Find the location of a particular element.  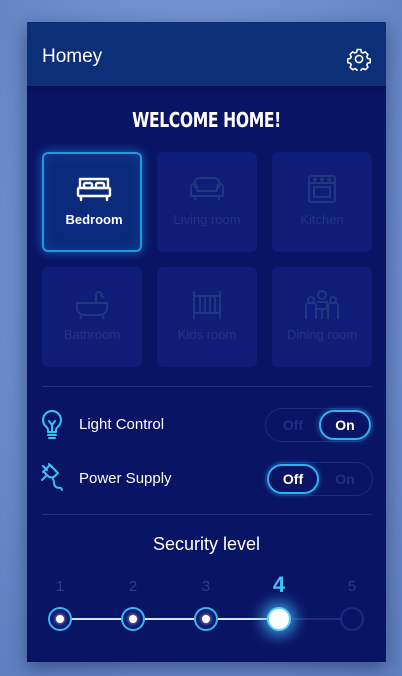

power-supply-label: Power Supply is located at coordinates (125, 478).